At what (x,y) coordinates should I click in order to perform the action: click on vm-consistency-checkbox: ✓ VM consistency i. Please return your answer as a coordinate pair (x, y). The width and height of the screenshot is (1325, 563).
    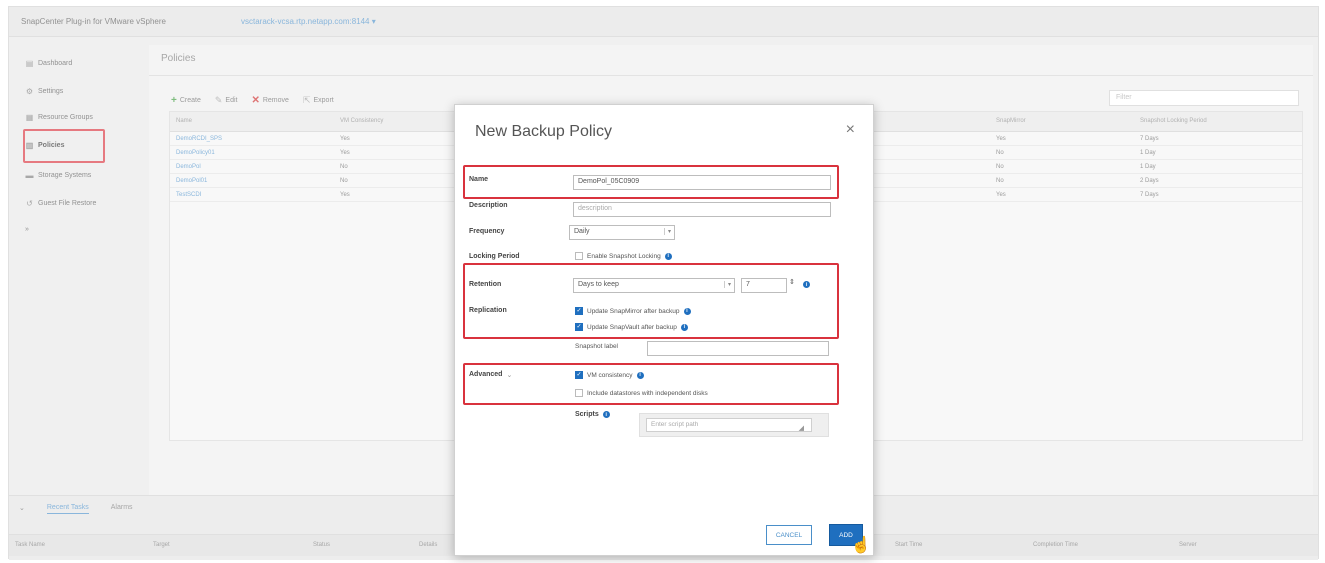
    Looking at the image, I should click on (609, 375).